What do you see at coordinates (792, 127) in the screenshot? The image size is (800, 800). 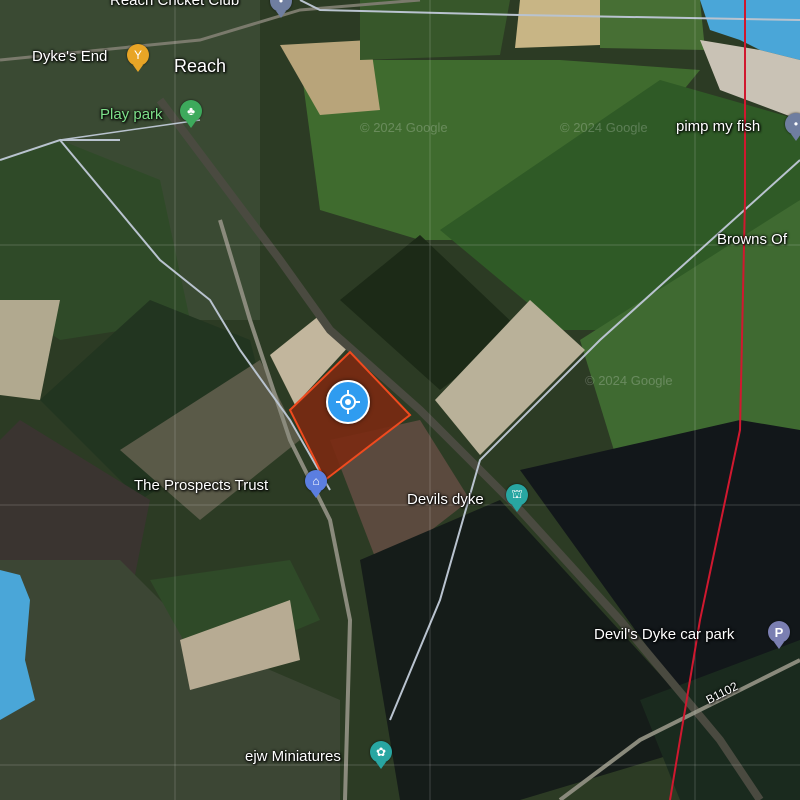 I see `shop-icon: •` at bounding box center [792, 127].